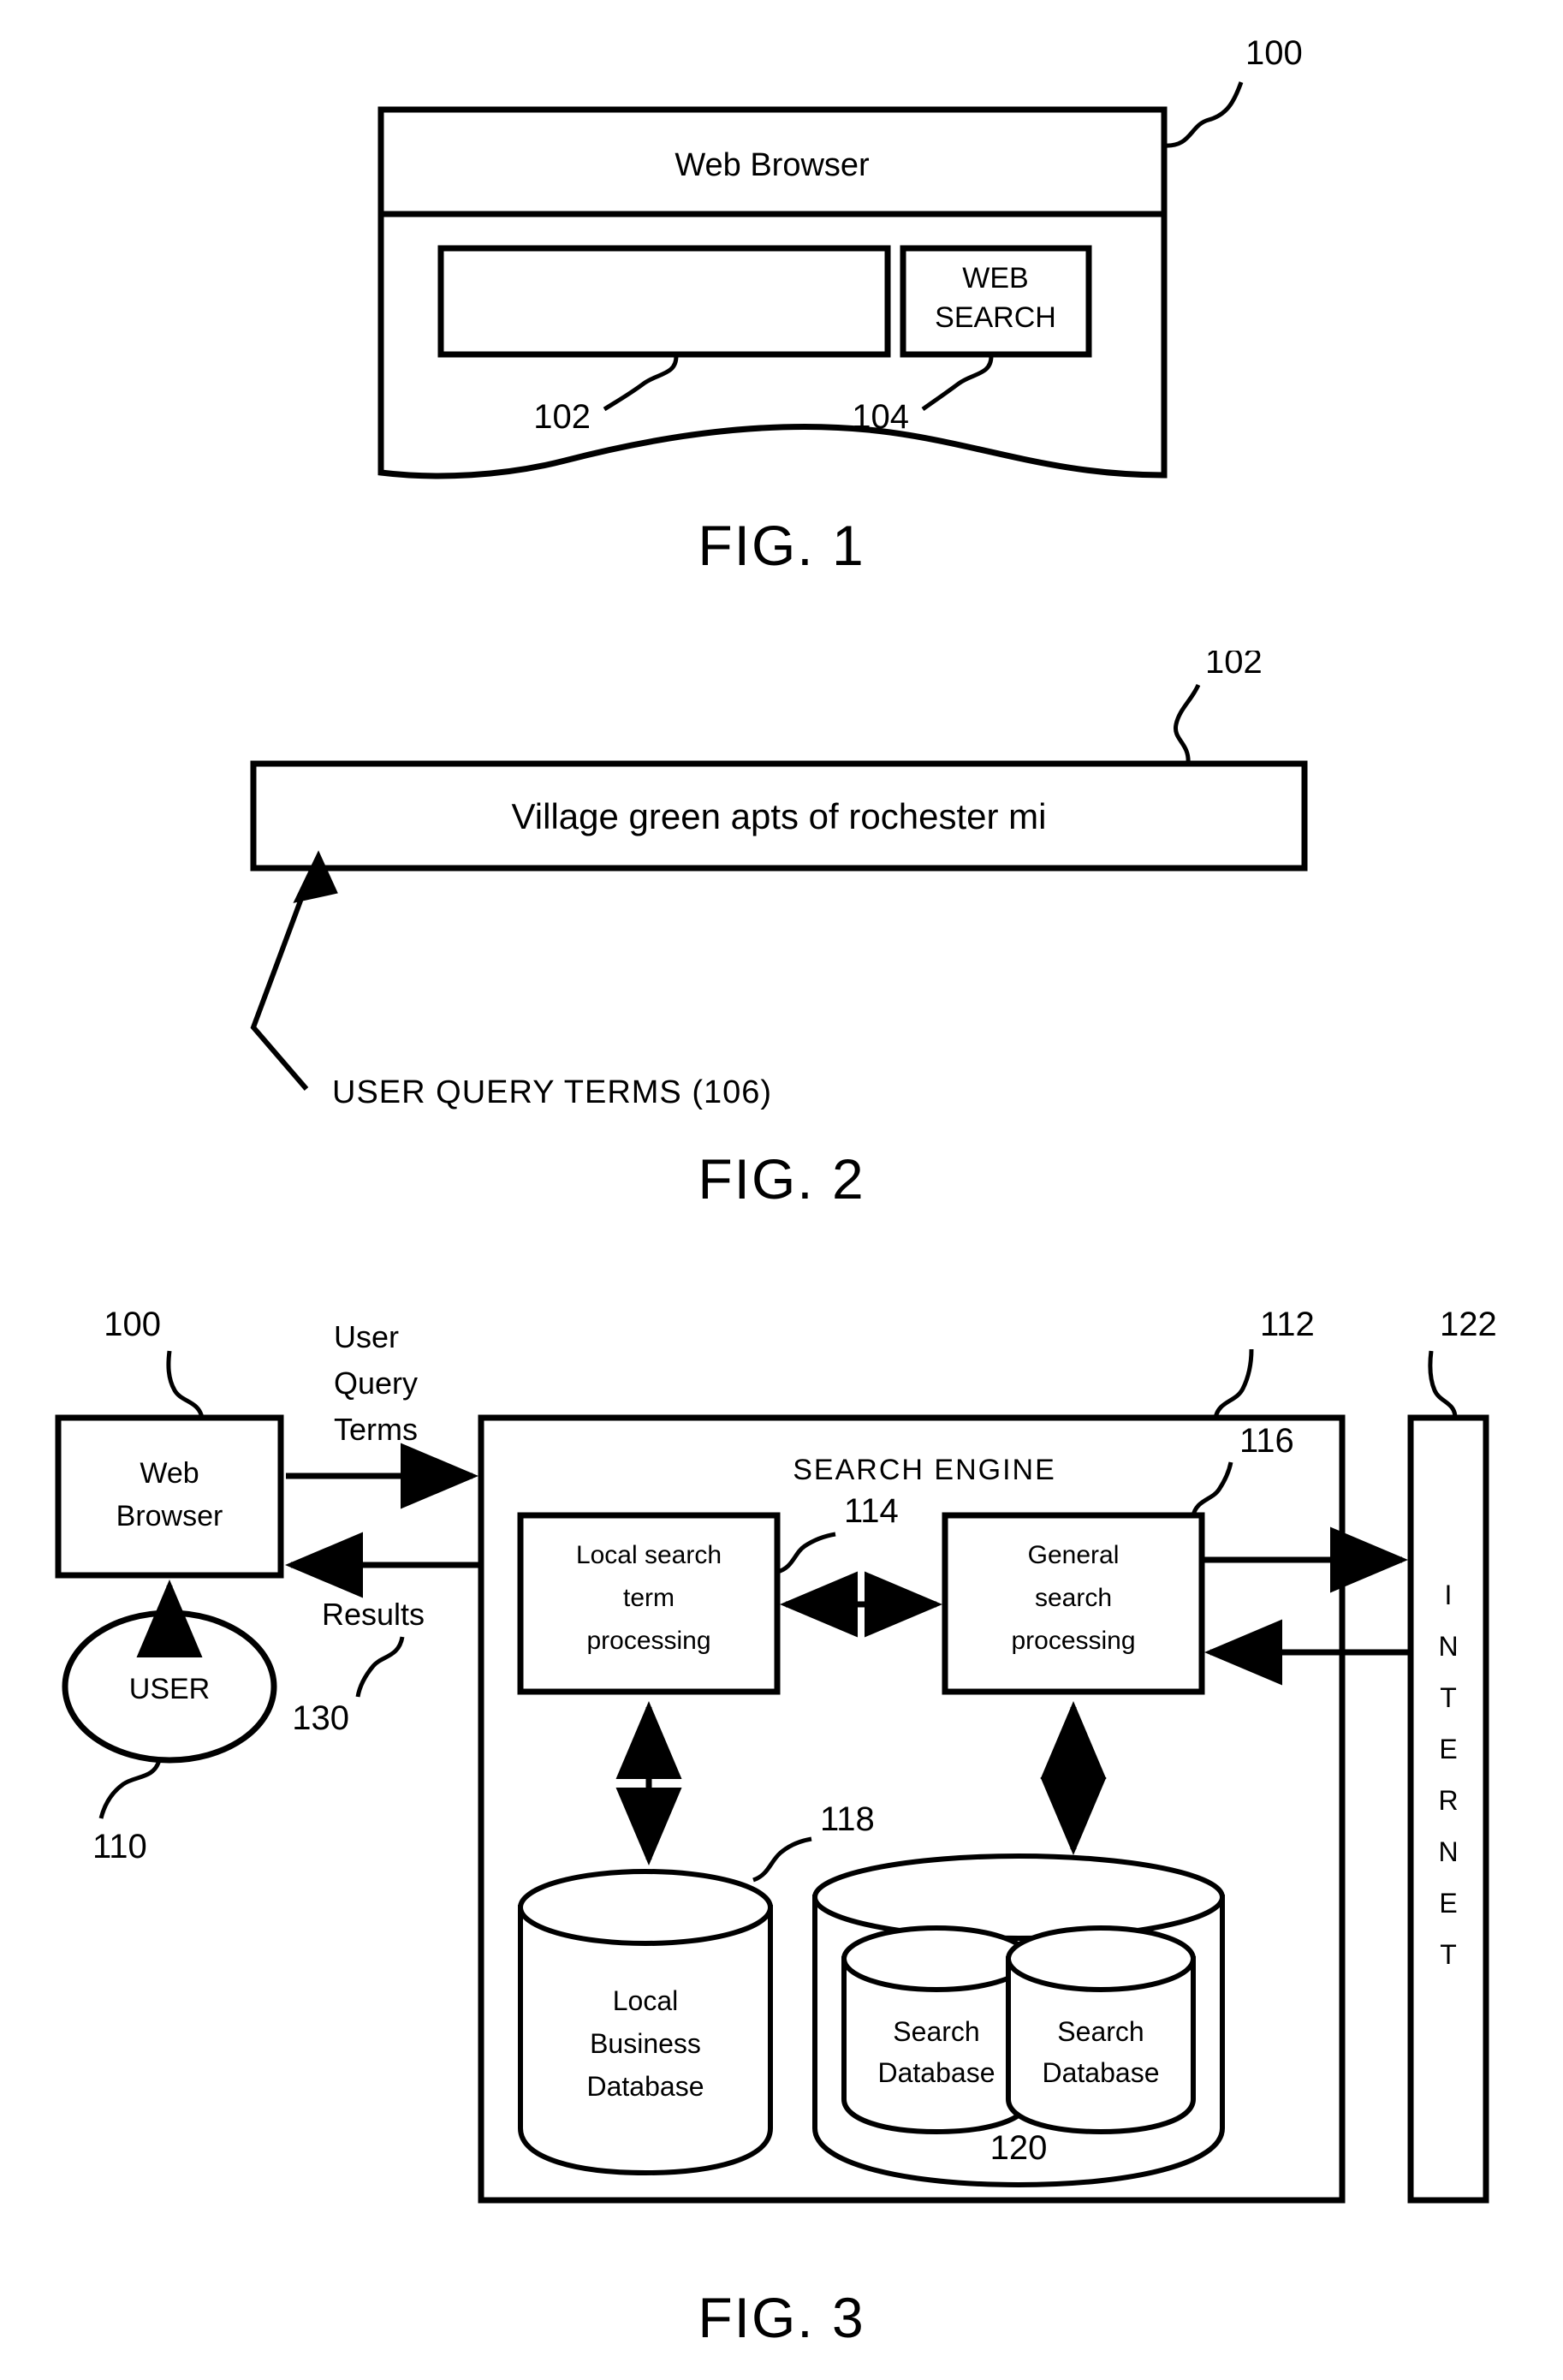 Image resolution: width=1563 pixels, height=2380 pixels. Describe the element at coordinates (1449, 1595) in the screenshot. I see `internet-letter-0: I` at that location.